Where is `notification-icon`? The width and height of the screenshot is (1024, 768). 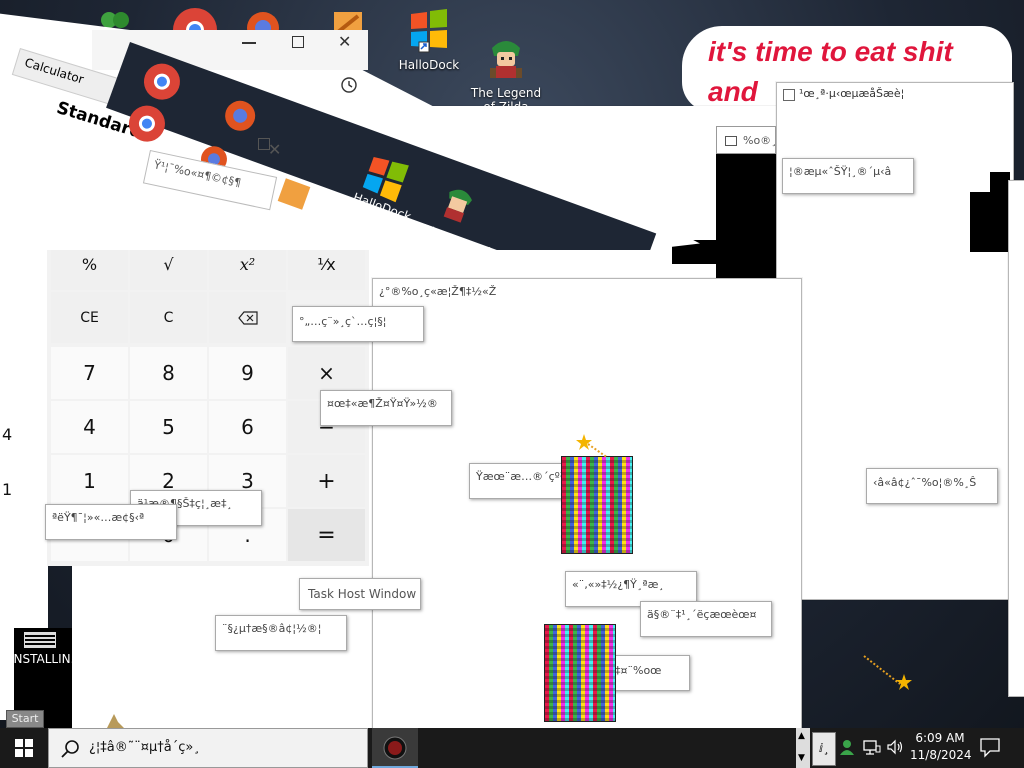
notification-icon is located at coordinates (990, 748).